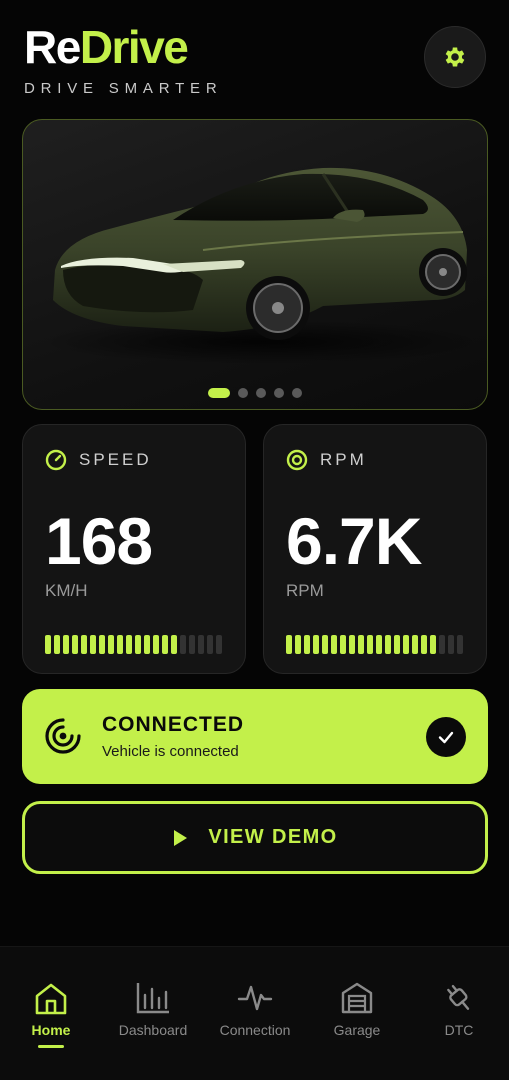 This screenshot has height=1080, width=509. I want to click on plug-icon, so click(458, 997).